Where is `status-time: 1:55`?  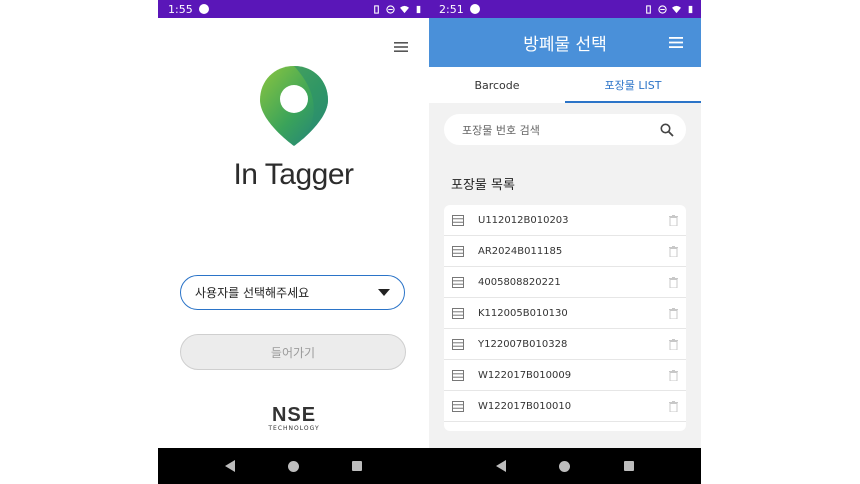
status-time: 1:55 is located at coordinates (180, 9).